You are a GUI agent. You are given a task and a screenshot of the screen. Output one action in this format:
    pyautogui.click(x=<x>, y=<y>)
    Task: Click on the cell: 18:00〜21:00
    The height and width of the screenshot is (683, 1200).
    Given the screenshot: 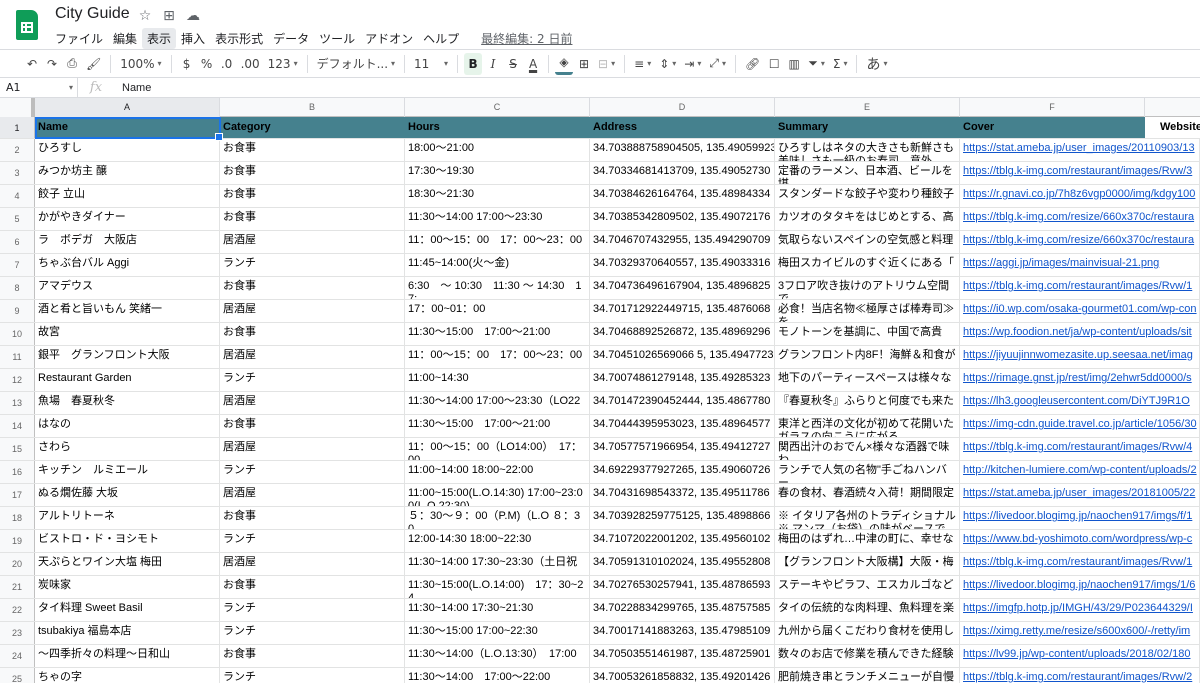 What is the action you would take?
    pyautogui.click(x=497, y=150)
    